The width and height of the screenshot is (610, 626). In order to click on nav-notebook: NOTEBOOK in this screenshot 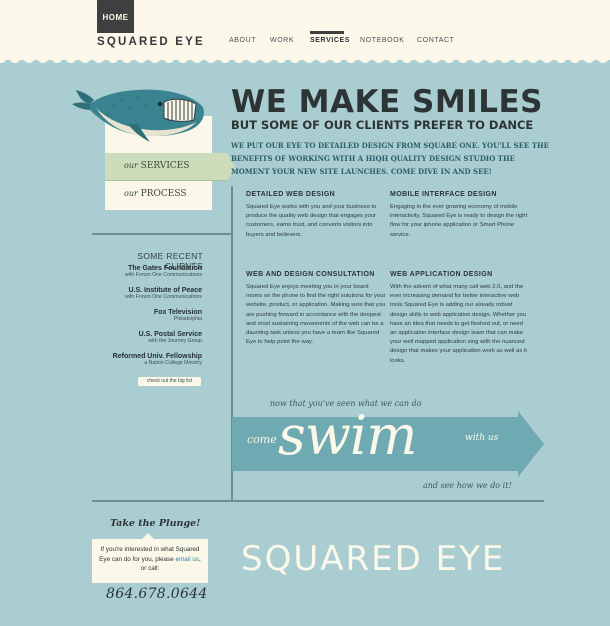, I will do `click(382, 40)`.